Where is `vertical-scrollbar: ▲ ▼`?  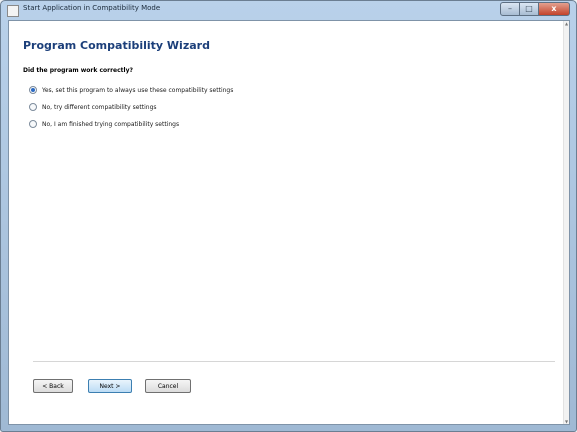 vertical-scrollbar: ▲ ▼ is located at coordinates (566, 222).